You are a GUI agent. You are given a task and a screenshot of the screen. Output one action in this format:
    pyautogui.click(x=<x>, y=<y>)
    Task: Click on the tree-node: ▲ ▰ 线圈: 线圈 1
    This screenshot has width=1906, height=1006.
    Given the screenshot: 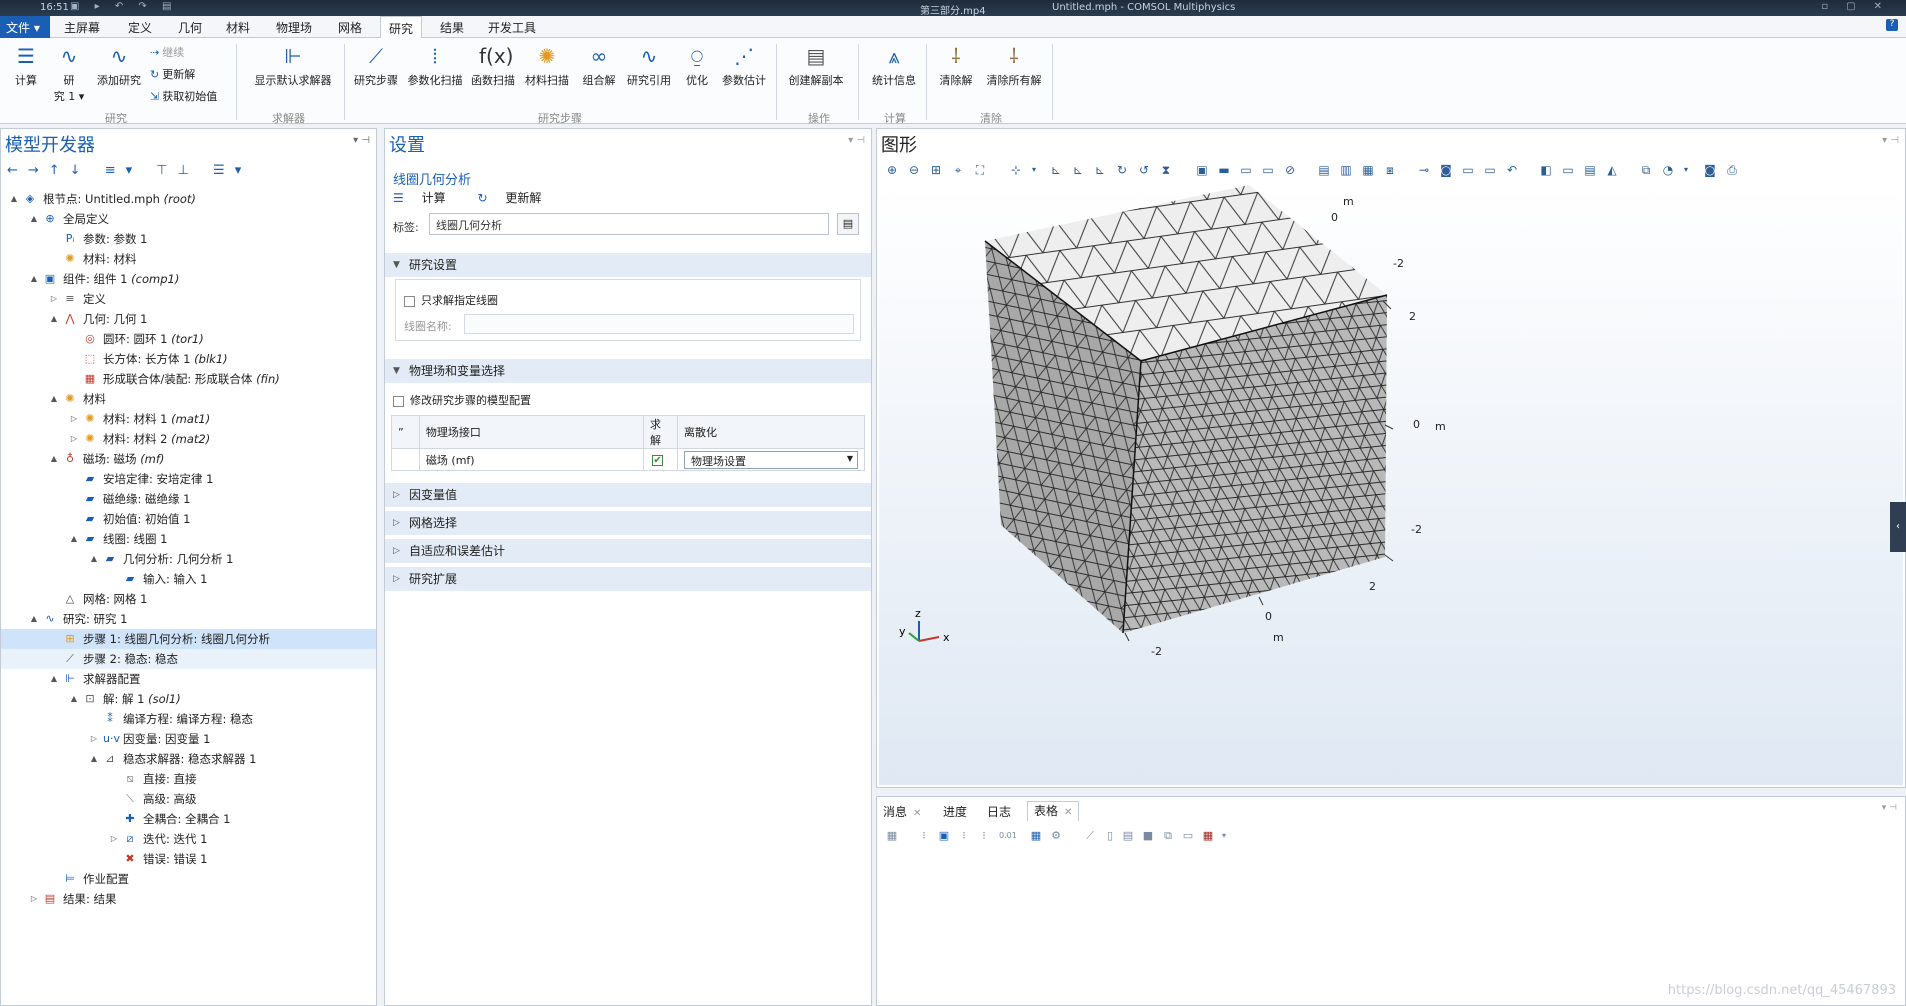 What is the action you would take?
    pyautogui.click(x=188, y=539)
    